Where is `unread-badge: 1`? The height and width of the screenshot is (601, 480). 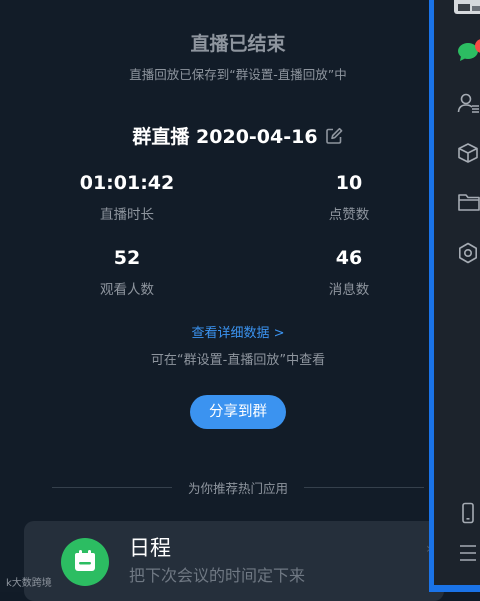
unread-badge: 1 is located at coordinates (477, 46).